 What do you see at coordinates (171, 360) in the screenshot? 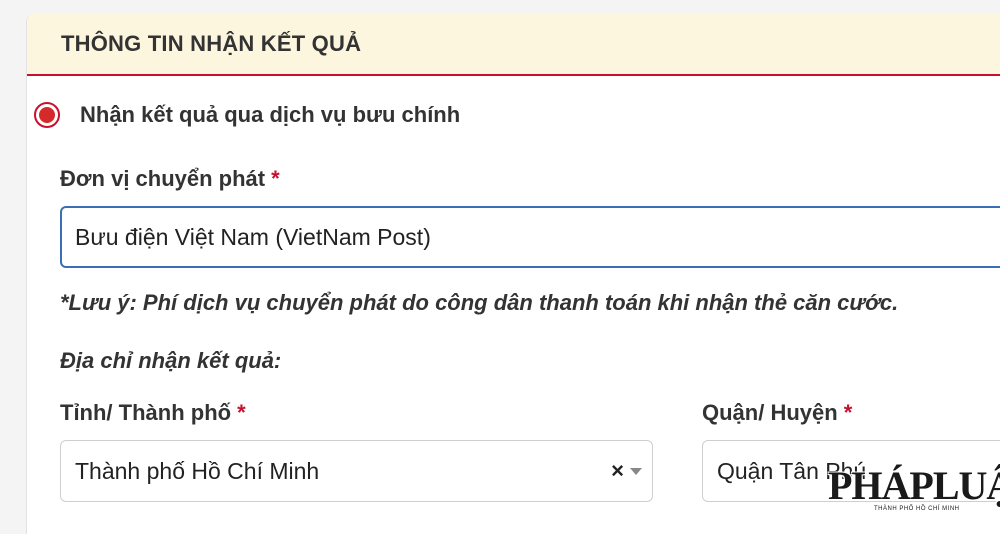
I see `address-label: Địa chỉ nhận kết quả:` at bounding box center [171, 360].